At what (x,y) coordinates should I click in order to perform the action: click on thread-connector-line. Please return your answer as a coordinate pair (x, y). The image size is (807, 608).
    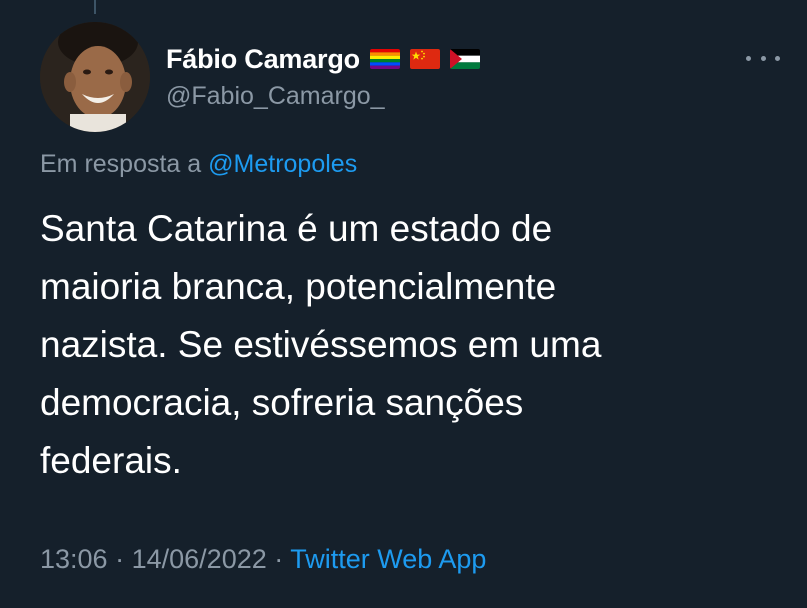
    Looking at the image, I should click on (95, 7).